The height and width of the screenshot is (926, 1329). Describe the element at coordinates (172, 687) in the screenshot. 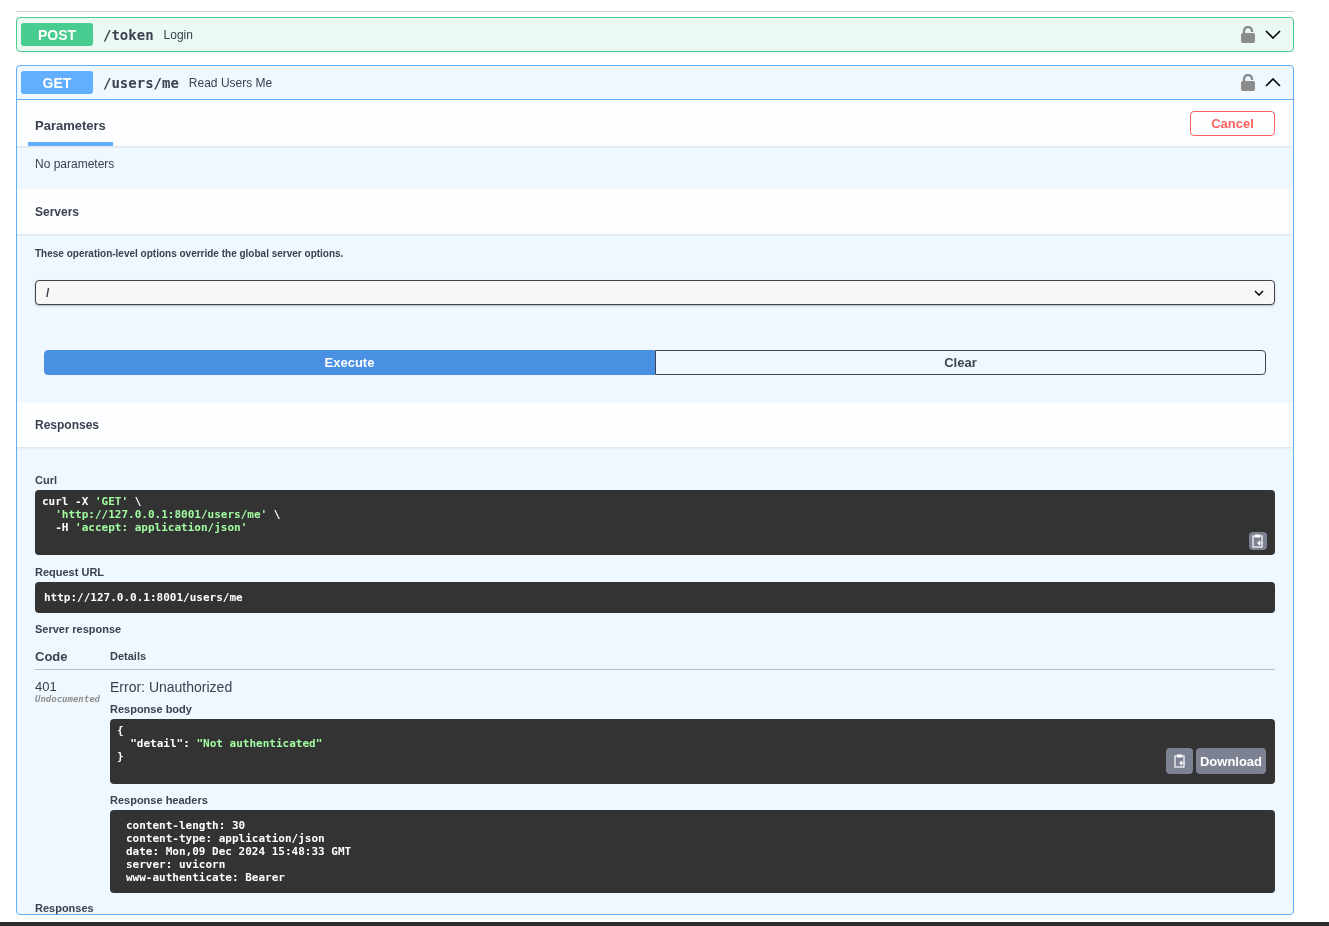

I see `error-title: Error: Unauthorized` at that location.